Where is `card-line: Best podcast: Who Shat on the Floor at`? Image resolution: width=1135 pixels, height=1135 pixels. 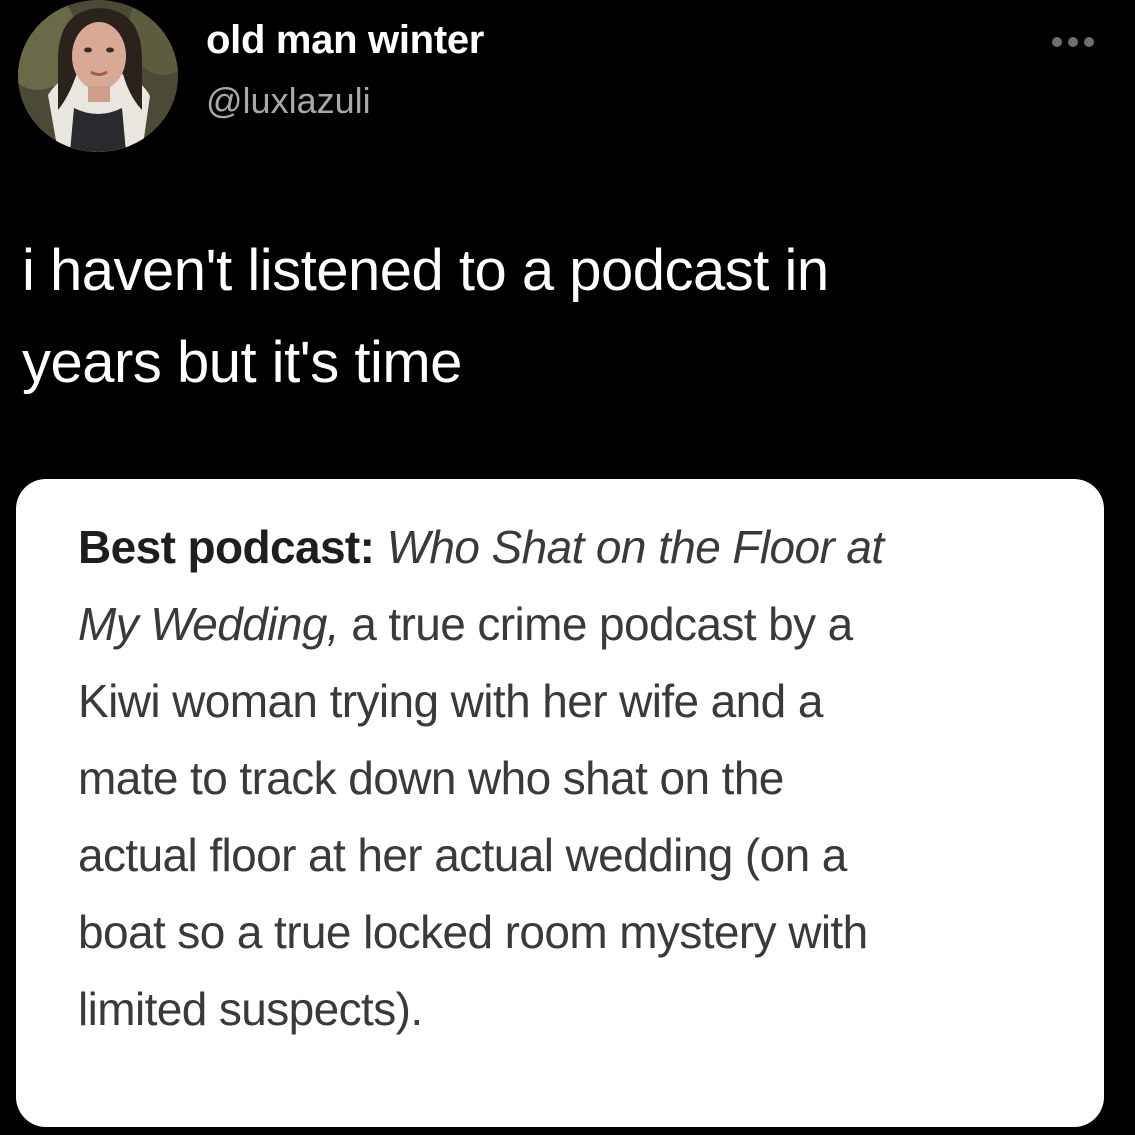 card-line: Best podcast: Who Shat on the Floor at is located at coordinates (578, 547).